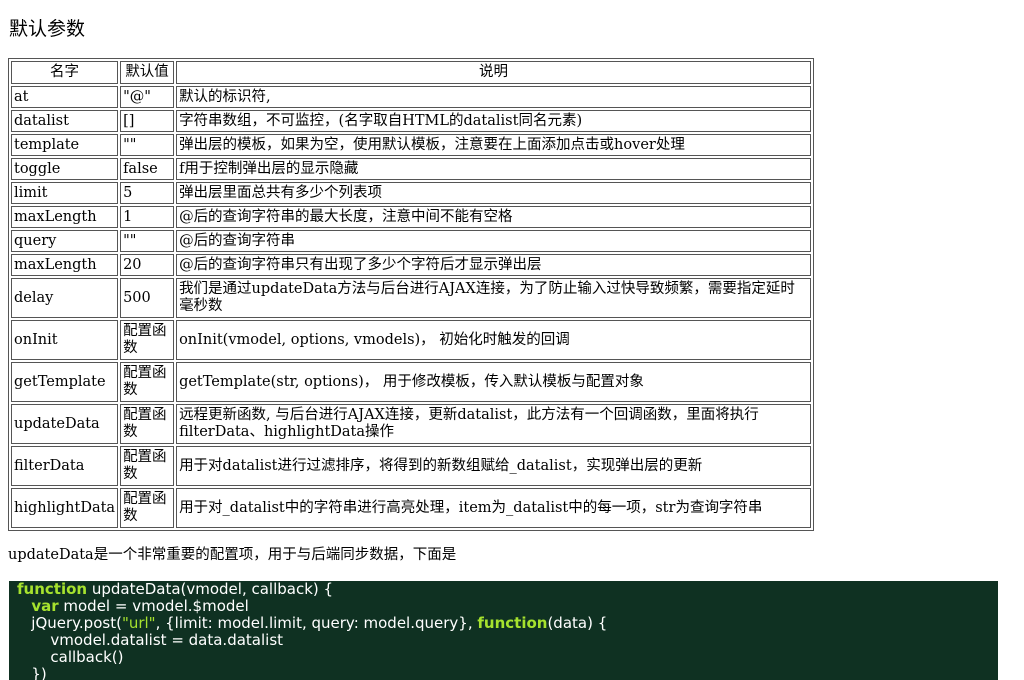 This screenshot has height=680, width=1024. Describe the element at coordinates (493, 121) in the screenshot. I see `param-description: 字符串数组，不可监控，(名字取自HTML的datalist同名元素)` at that location.